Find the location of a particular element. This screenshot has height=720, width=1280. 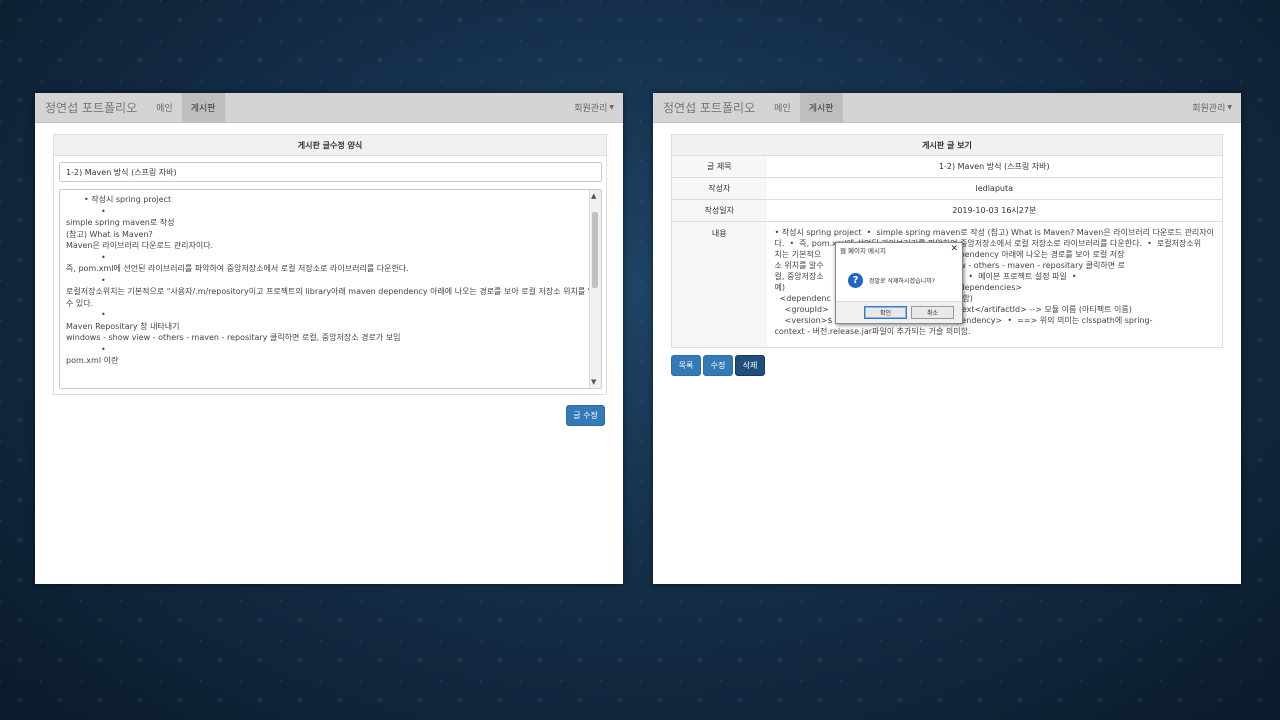

table-row: 작성일자 2019-10-03 16시27분 is located at coordinates (947, 210).